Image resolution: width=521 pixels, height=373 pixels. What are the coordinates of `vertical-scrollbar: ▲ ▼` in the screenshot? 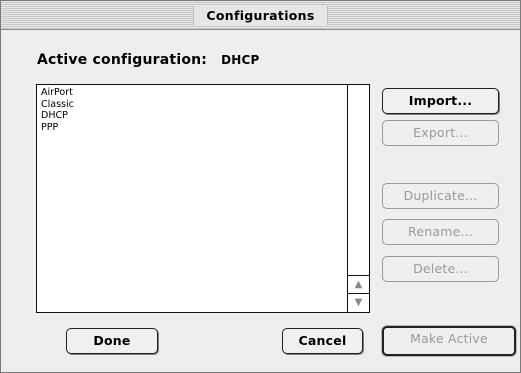 It's located at (358, 198).